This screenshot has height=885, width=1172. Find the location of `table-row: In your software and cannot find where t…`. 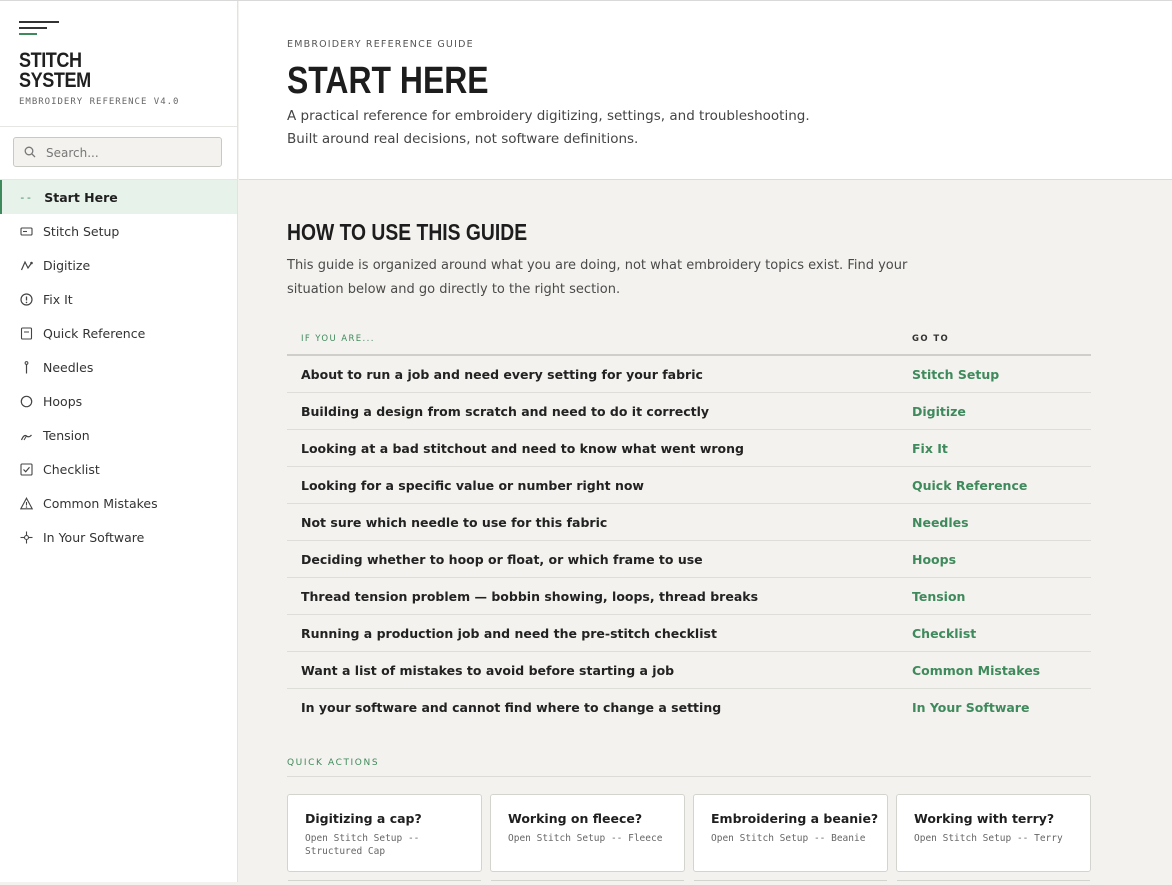

table-row: In your software and cannot find where t… is located at coordinates (689, 707).